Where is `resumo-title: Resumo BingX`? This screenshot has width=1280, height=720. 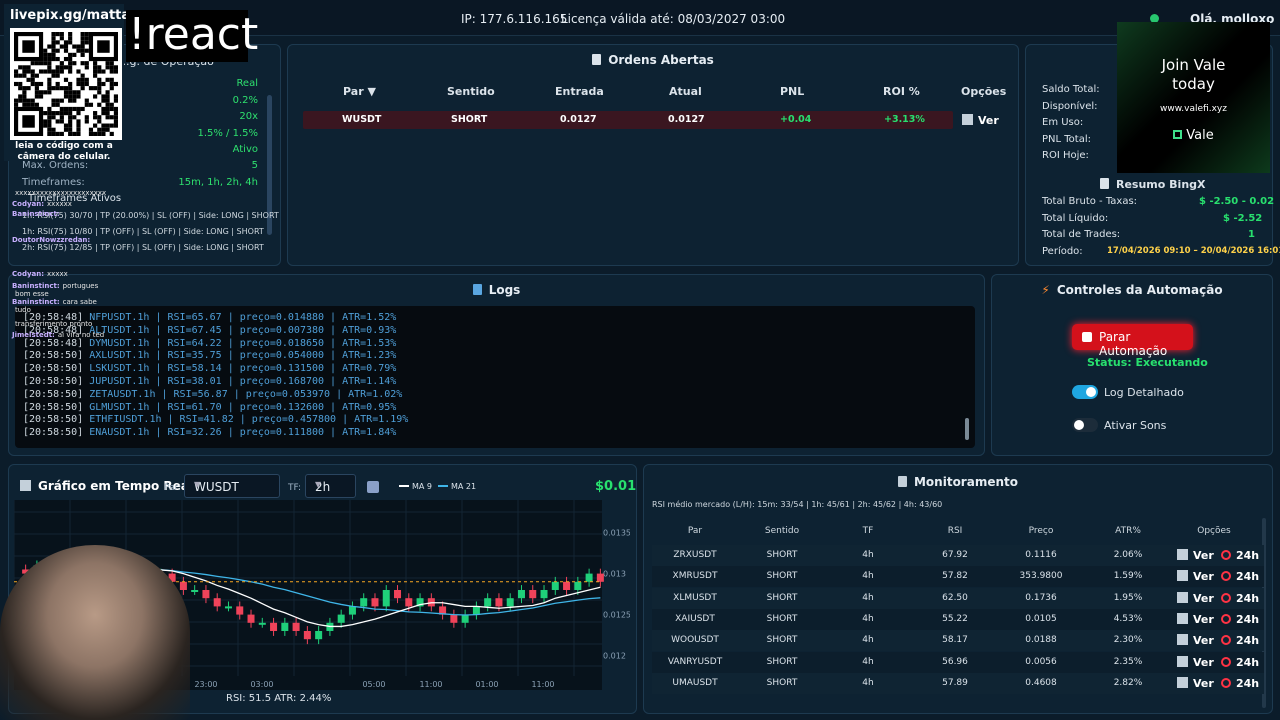 resumo-title: Resumo BingX is located at coordinates (1153, 184).